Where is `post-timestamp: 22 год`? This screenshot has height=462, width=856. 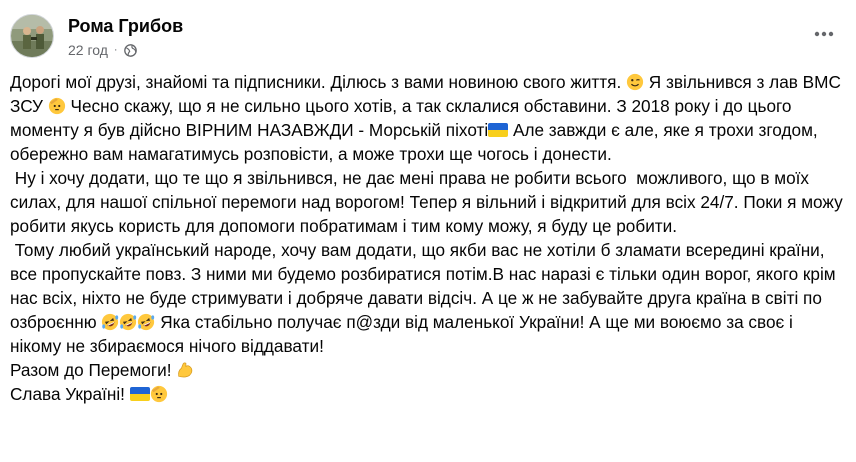
post-timestamp: 22 год is located at coordinates (88, 50).